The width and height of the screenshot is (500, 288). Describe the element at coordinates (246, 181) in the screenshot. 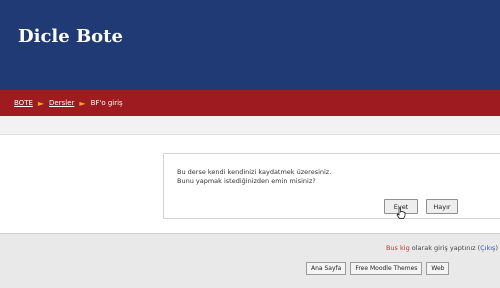

I see `confirmation-line-2: Bunu yapmak istediğinizden emin misiniz?` at that location.